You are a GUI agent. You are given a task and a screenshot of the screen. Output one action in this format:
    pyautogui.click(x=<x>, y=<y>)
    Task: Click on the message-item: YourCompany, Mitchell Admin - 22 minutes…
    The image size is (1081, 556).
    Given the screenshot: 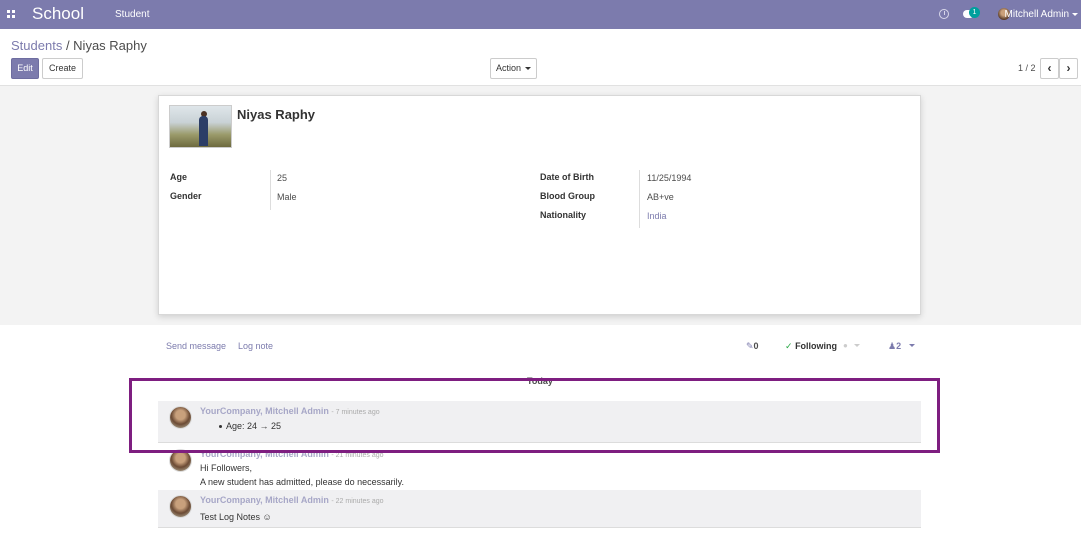 What is the action you would take?
    pyautogui.click(x=539, y=509)
    